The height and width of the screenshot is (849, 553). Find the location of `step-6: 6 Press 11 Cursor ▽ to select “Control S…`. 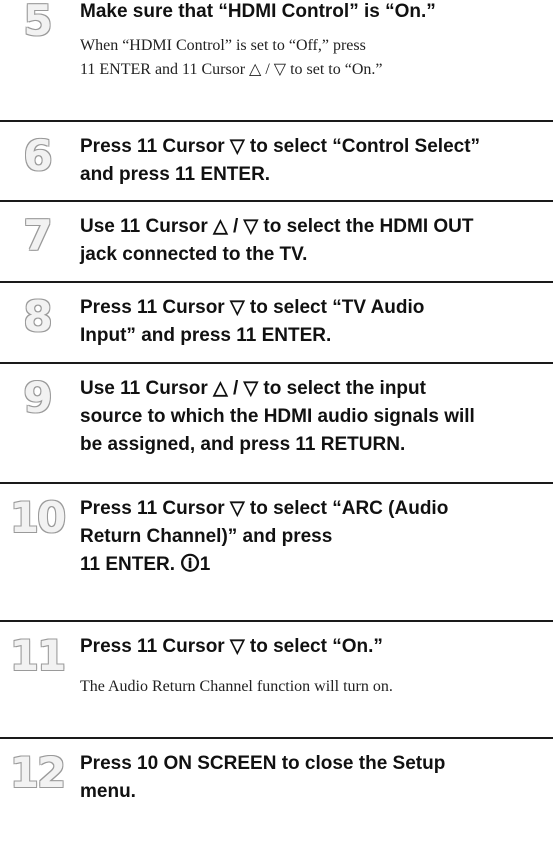

step-6: 6 Press 11 Cursor ▽ to select “Control S… is located at coordinates (276, 162).